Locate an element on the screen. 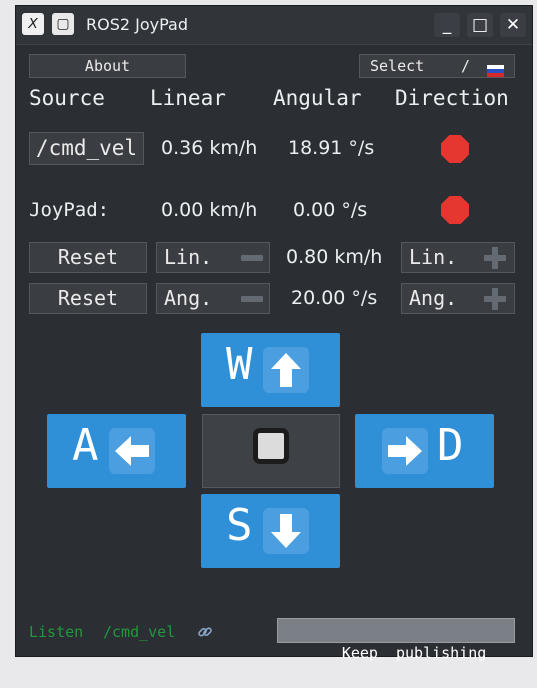 The width and height of the screenshot is (537, 688). pin-icon: ▢ is located at coordinates (63, 24).